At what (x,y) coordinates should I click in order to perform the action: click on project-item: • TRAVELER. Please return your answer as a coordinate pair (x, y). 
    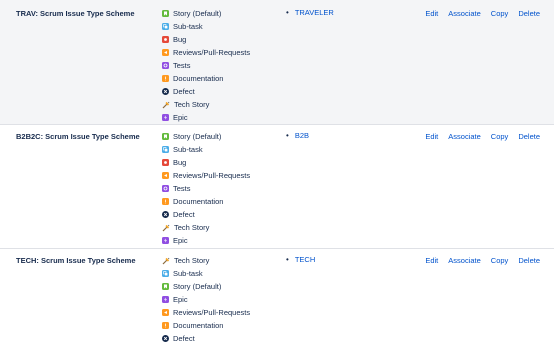
    Looking at the image, I should click on (310, 12).